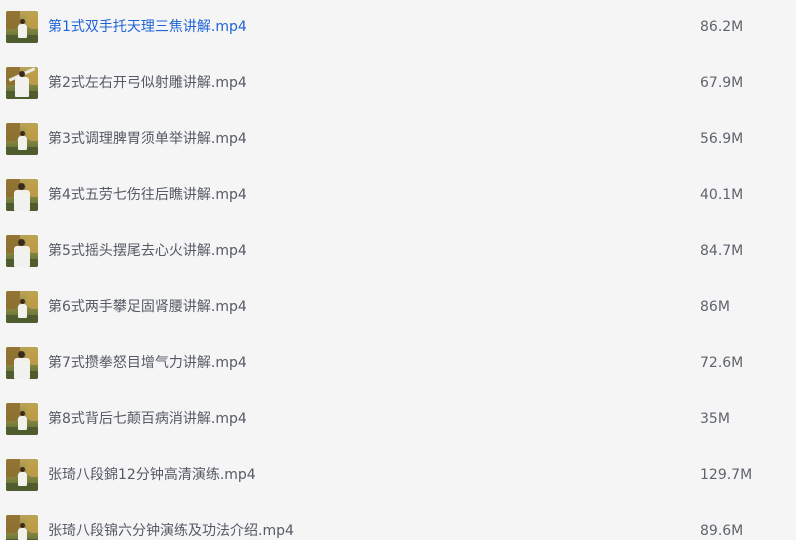  Describe the element at coordinates (398, 522) in the screenshot. I see `file-row: 张琦八段锦六分钟演练及功法介绍.mp4 89.6M` at that location.